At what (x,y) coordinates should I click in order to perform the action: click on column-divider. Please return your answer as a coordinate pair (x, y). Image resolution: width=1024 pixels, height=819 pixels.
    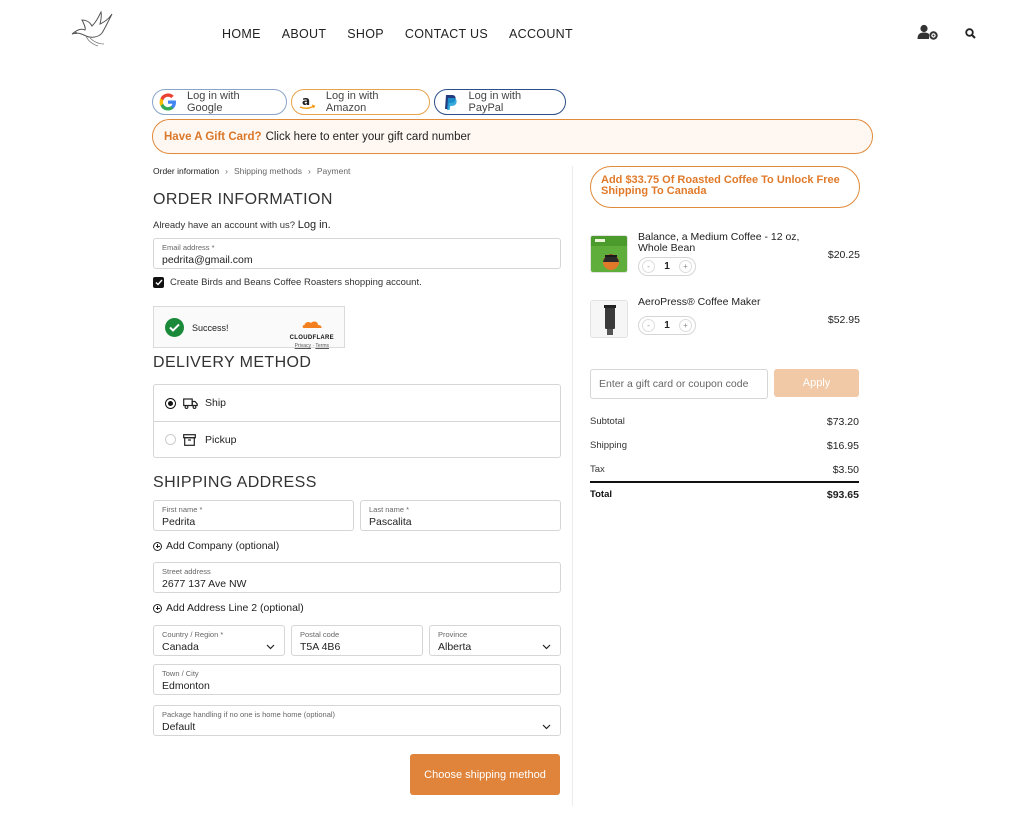
    Looking at the image, I should click on (572, 486).